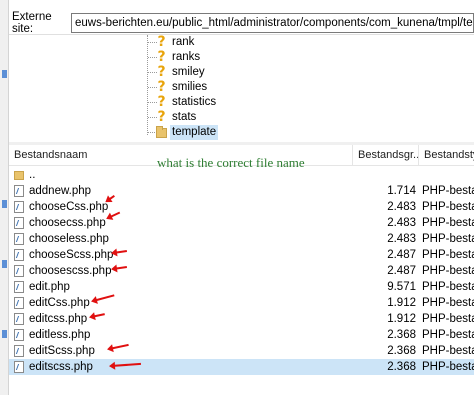 This screenshot has width=474, height=395. Describe the element at coordinates (161, 132) in the screenshot. I see `folder-icon` at that location.